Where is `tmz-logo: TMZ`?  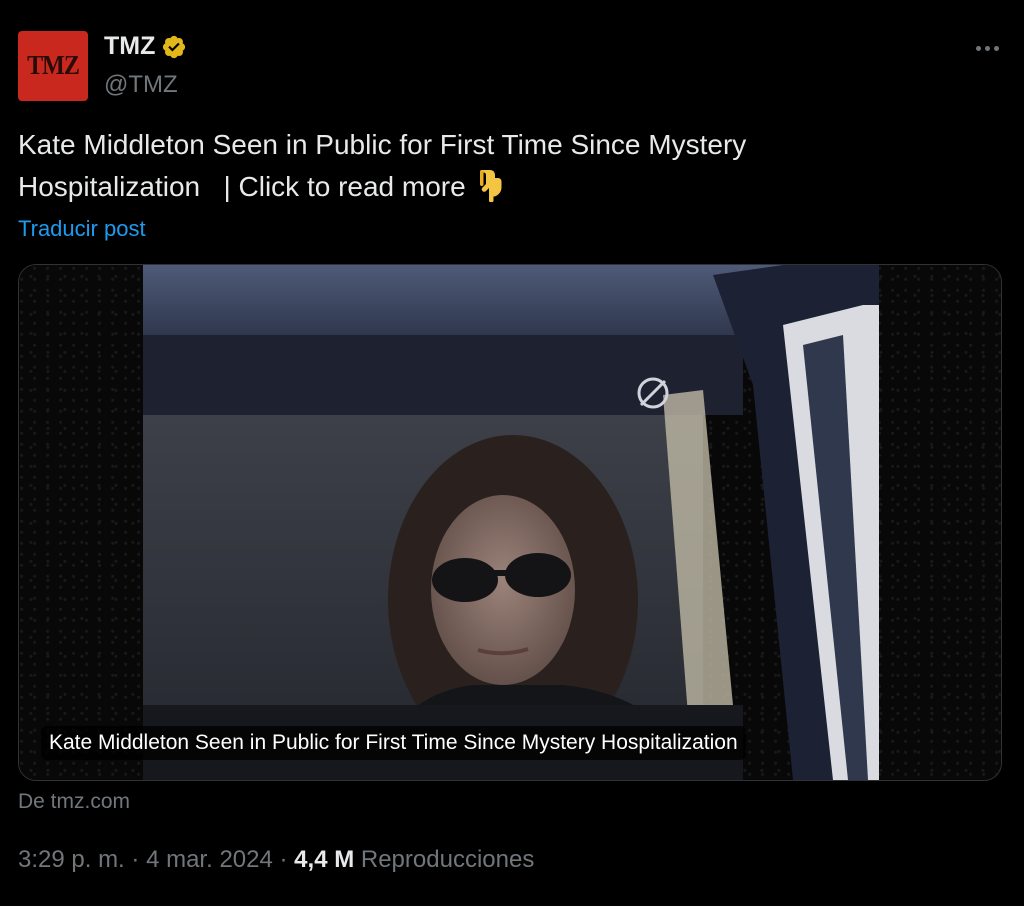 tmz-logo: TMZ is located at coordinates (53, 65).